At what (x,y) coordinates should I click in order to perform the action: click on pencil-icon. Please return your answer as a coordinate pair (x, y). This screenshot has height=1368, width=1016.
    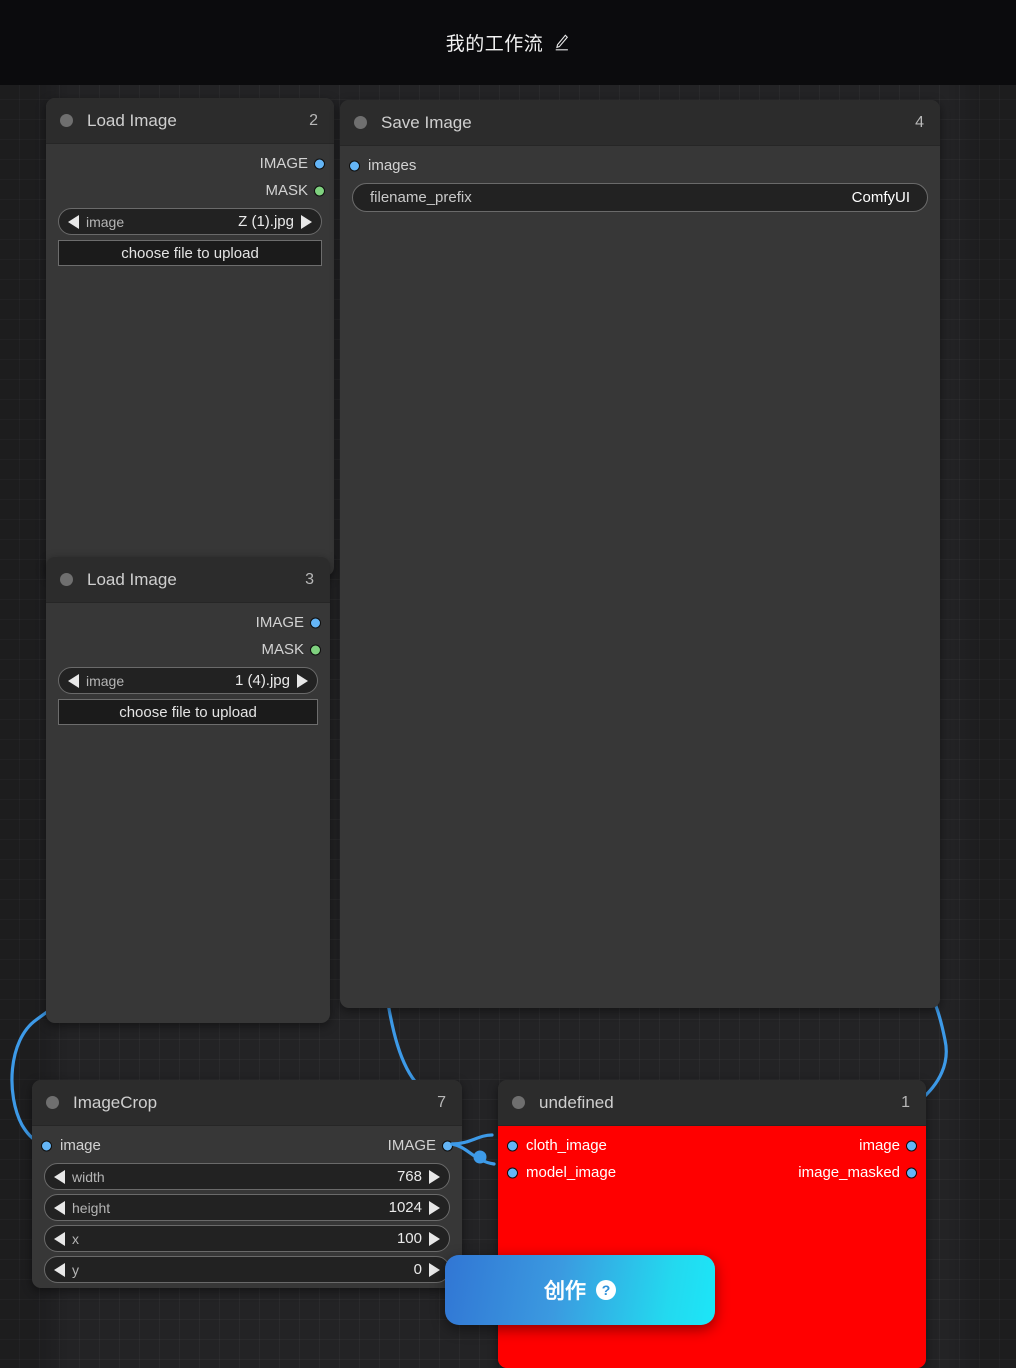
    Looking at the image, I should click on (561, 42).